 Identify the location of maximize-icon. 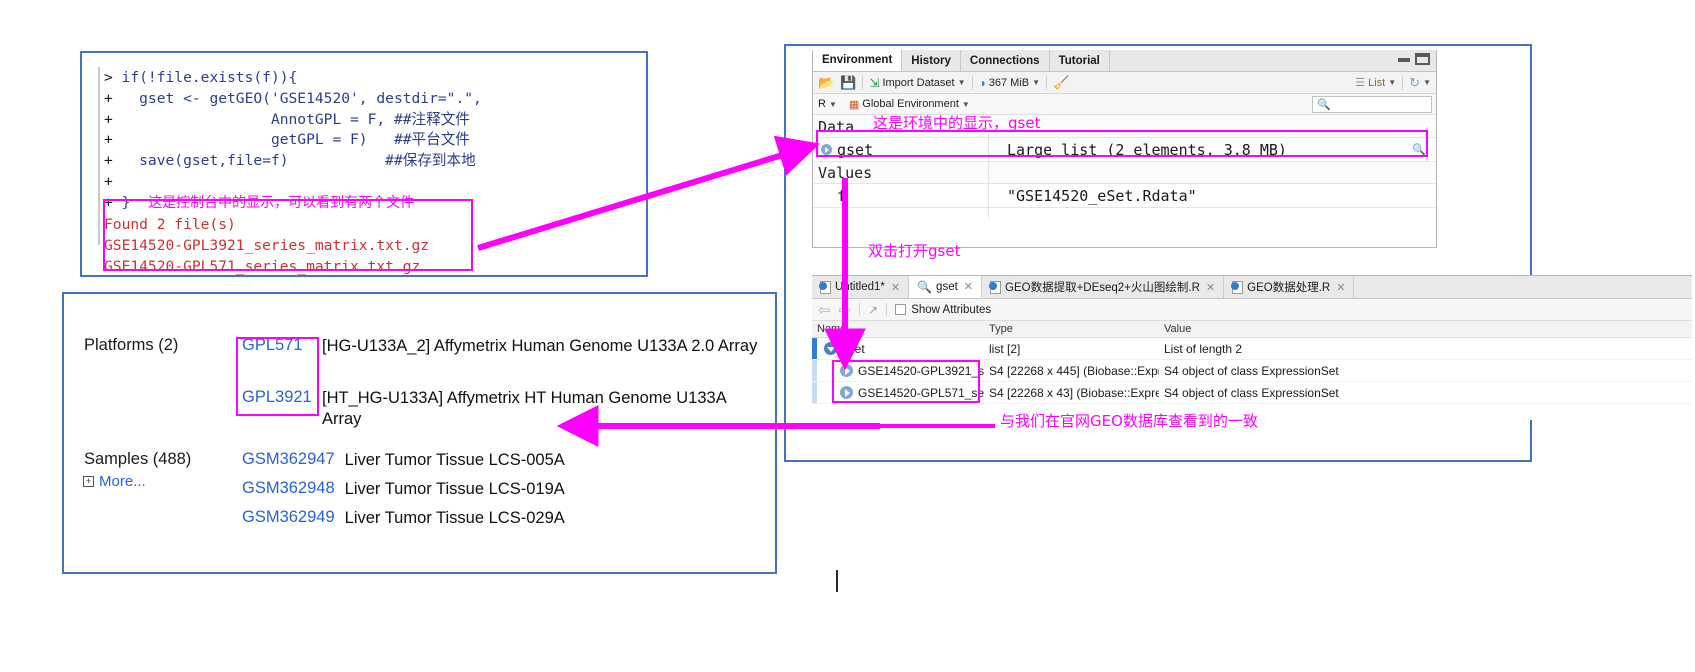
(1422, 59).